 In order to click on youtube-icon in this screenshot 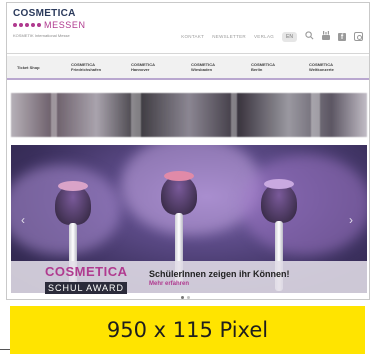, I will do `click(326, 36)`.